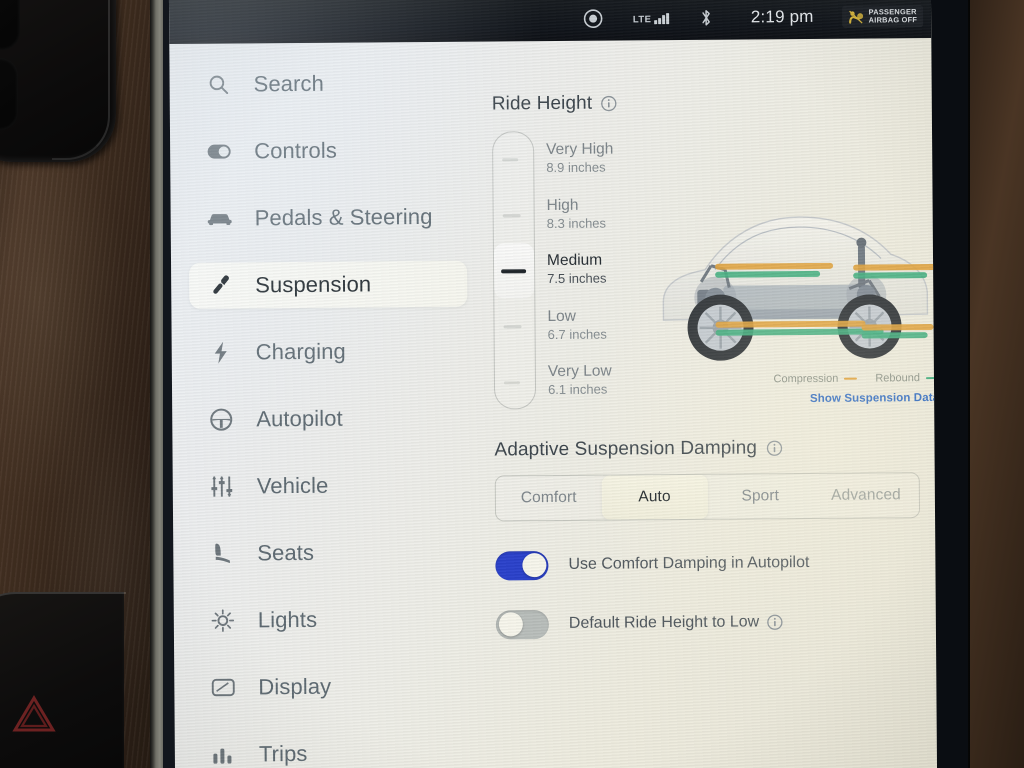 Image resolution: width=1024 pixels, height=768 pixels. Describe the element at coordinates (286, 552) in the screenshot. I see `sidebar-item-label: Seats` at that location.